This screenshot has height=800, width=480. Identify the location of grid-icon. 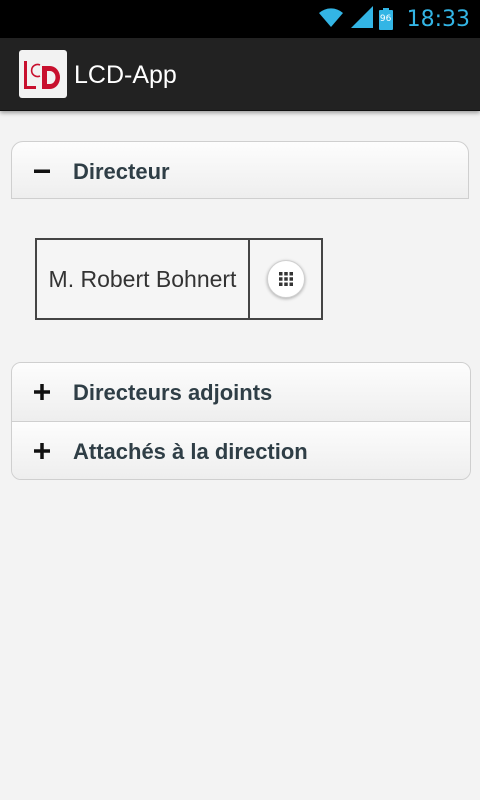
(285, 279).